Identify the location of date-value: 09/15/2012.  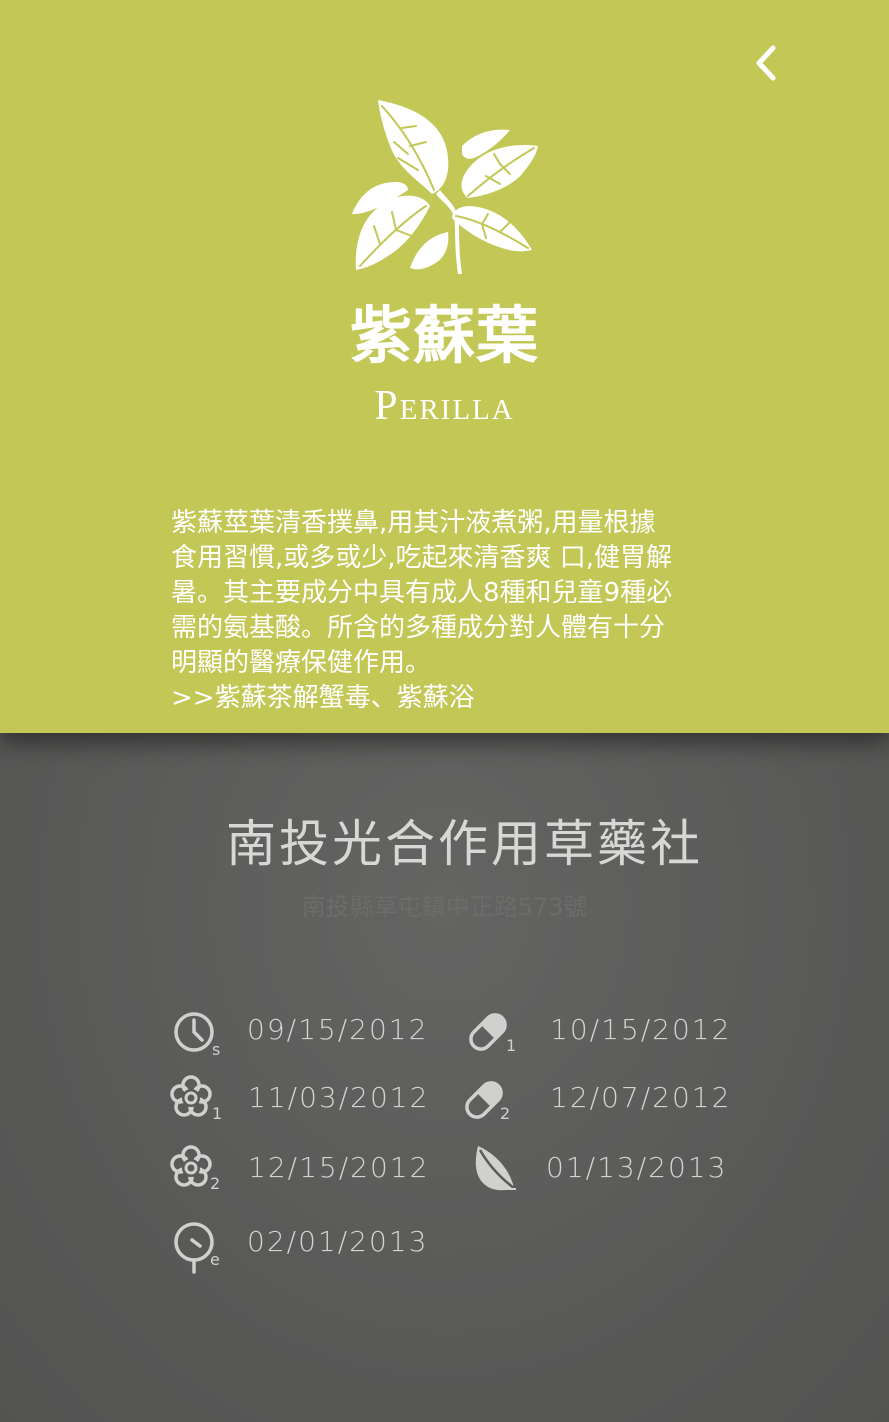
(338, 1029).